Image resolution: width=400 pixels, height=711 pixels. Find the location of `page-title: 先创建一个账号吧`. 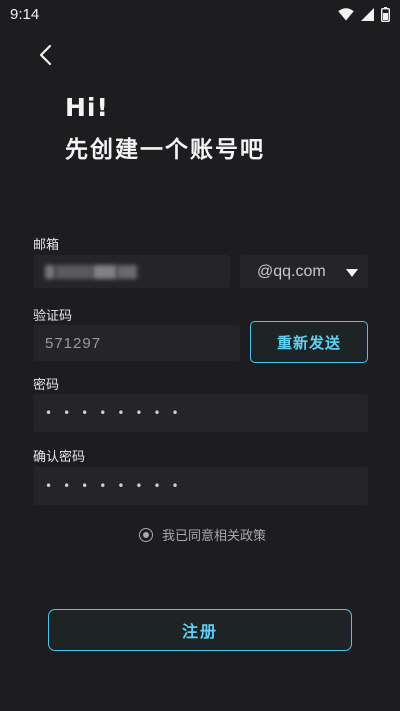

page-title: 先创建一个账号吧 is located at coordinates (165, 150).